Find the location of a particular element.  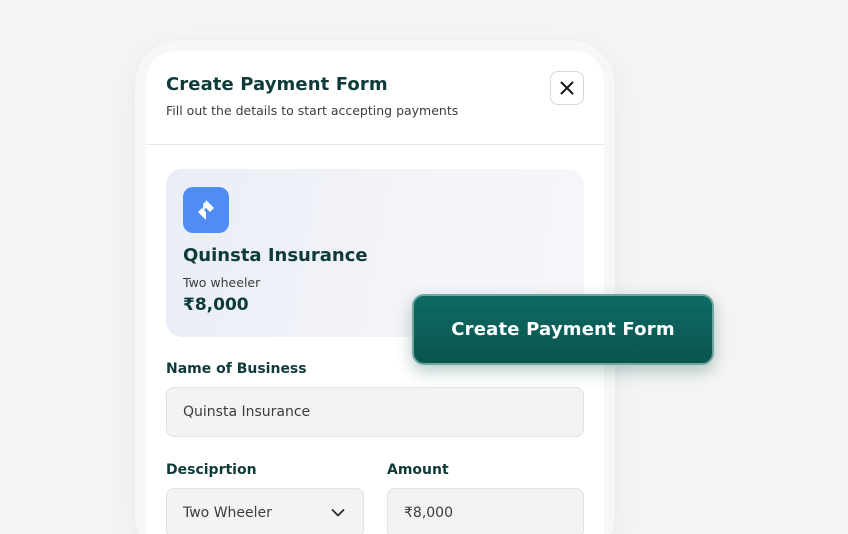

business-name-label: Name of Business is located at coordinates (236, 369).